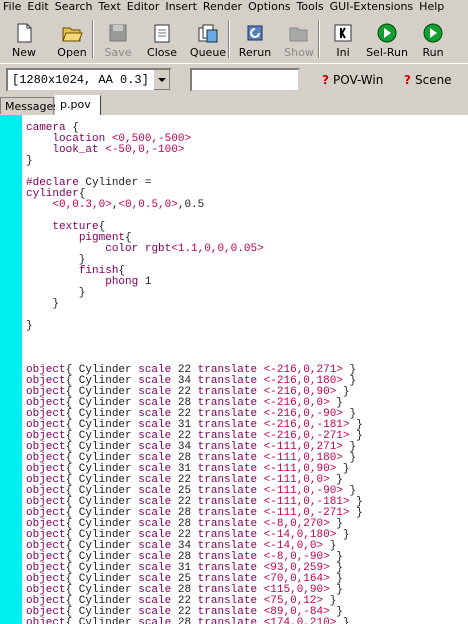  I want to click on options-bar: [1280x1024, AA 0.3] ? POV-Win ? Scene, so click(234, 79).